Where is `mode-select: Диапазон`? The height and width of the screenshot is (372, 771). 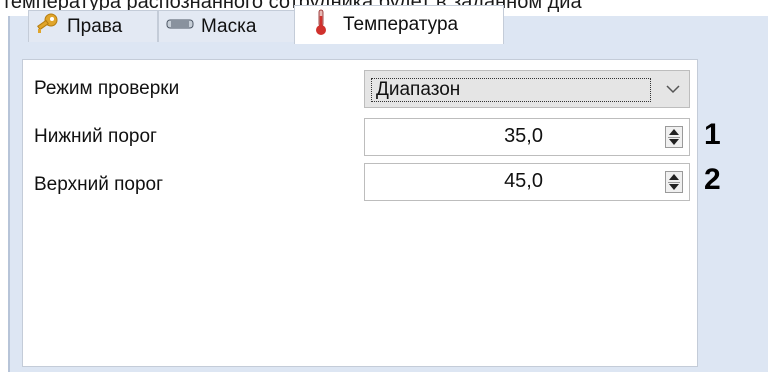 mode-select: Диапазон is located at coordinates (527, 89).